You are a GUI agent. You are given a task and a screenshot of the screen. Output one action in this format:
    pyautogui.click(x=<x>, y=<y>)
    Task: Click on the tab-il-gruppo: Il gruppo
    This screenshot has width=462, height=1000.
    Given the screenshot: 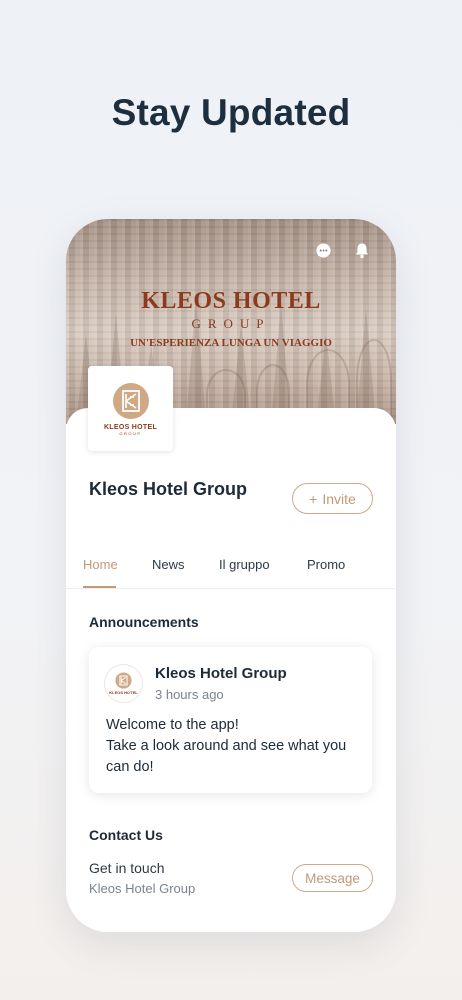 What is the action you would take?
    pyautogui.click(x=244, y=564)
    